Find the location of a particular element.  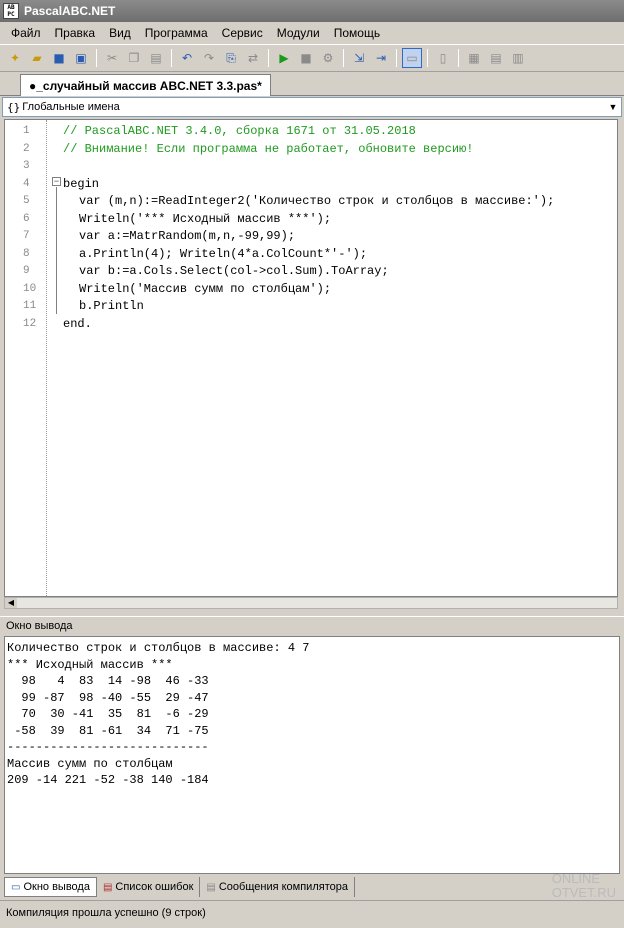

tab-label: Окно вывода is located at coordinates (56, 887).